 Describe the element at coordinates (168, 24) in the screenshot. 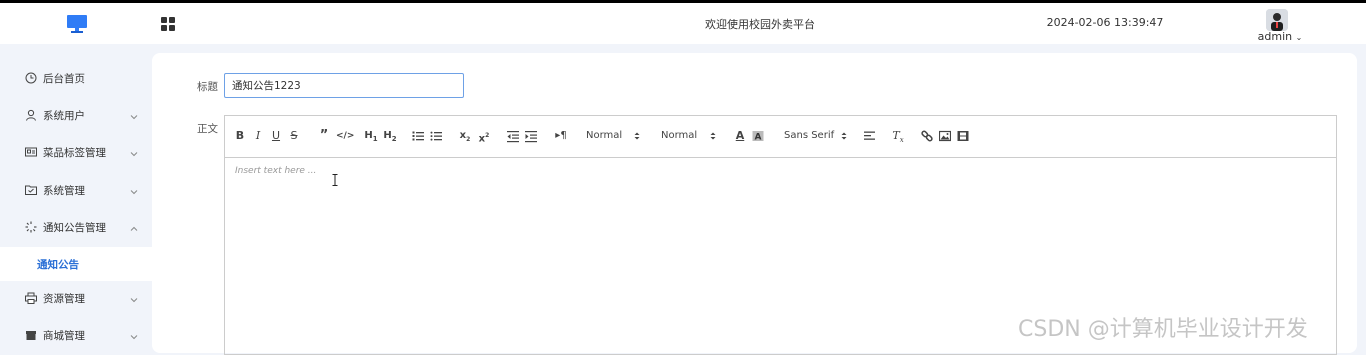

I see `grid-menu-icon` at that location.